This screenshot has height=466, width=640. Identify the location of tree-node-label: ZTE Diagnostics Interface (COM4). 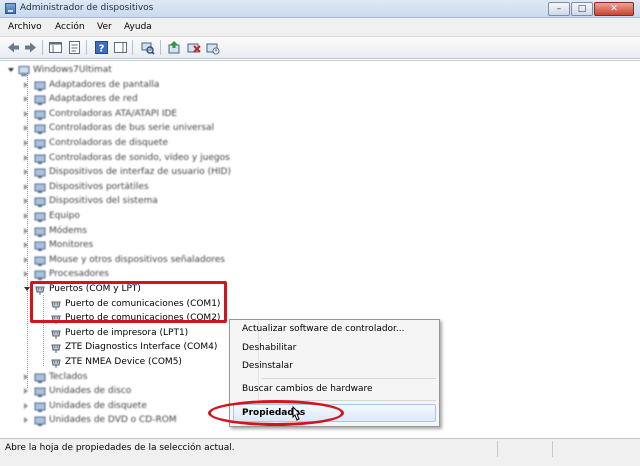
(141, 347).